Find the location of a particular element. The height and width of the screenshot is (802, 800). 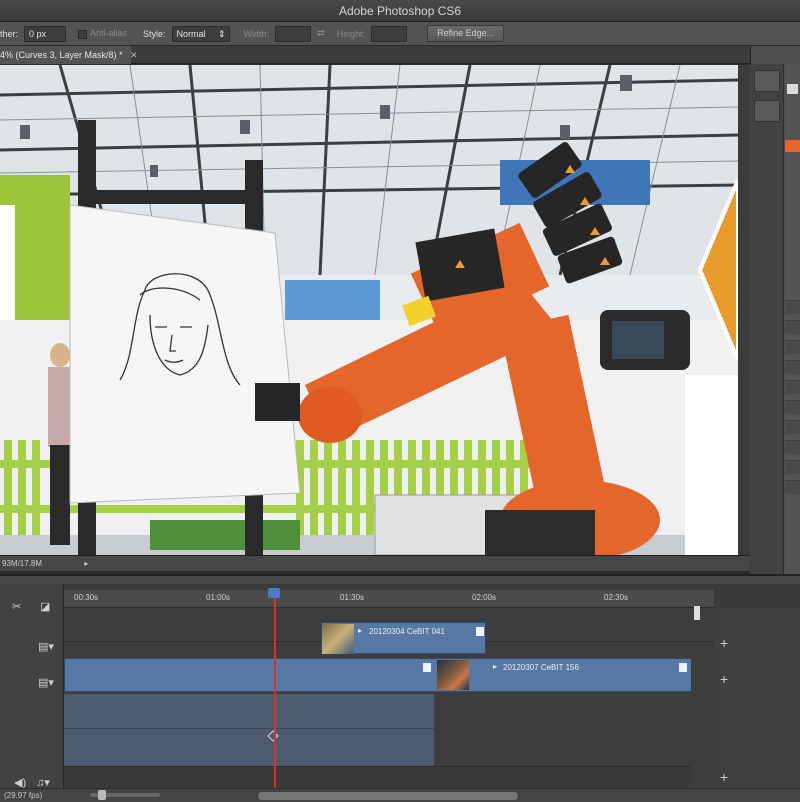

feather-field: 0 px is located at coordinates (45, 33).